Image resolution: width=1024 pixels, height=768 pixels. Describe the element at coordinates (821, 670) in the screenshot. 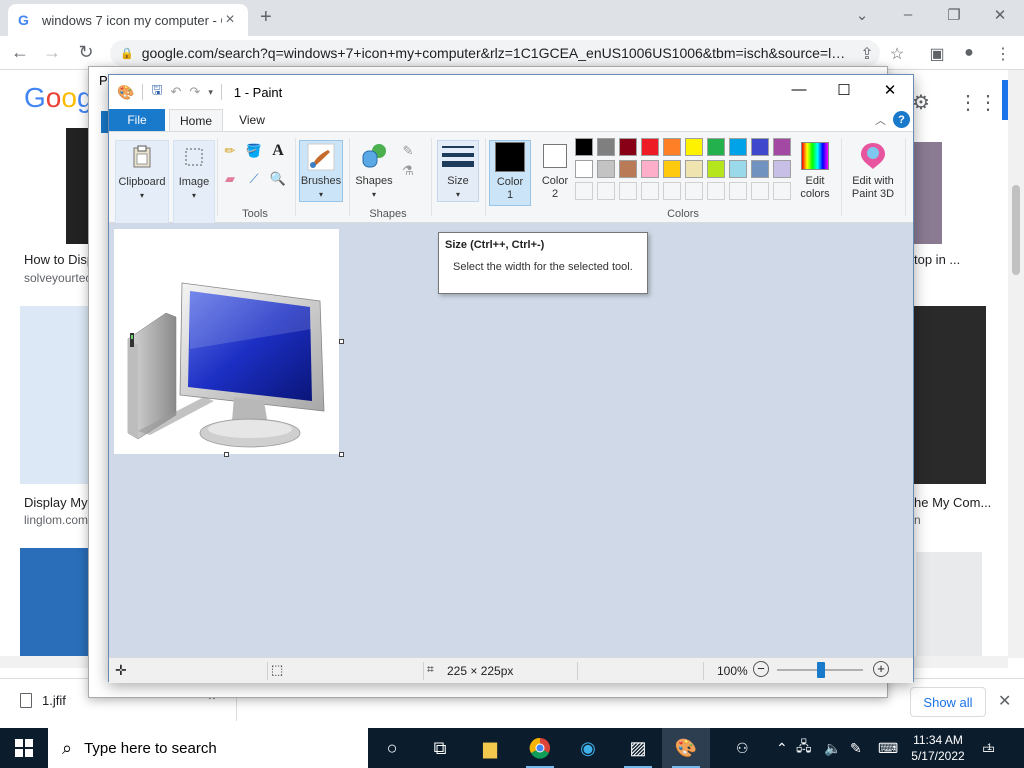

I see `zoom-slider-thumb` at that location.